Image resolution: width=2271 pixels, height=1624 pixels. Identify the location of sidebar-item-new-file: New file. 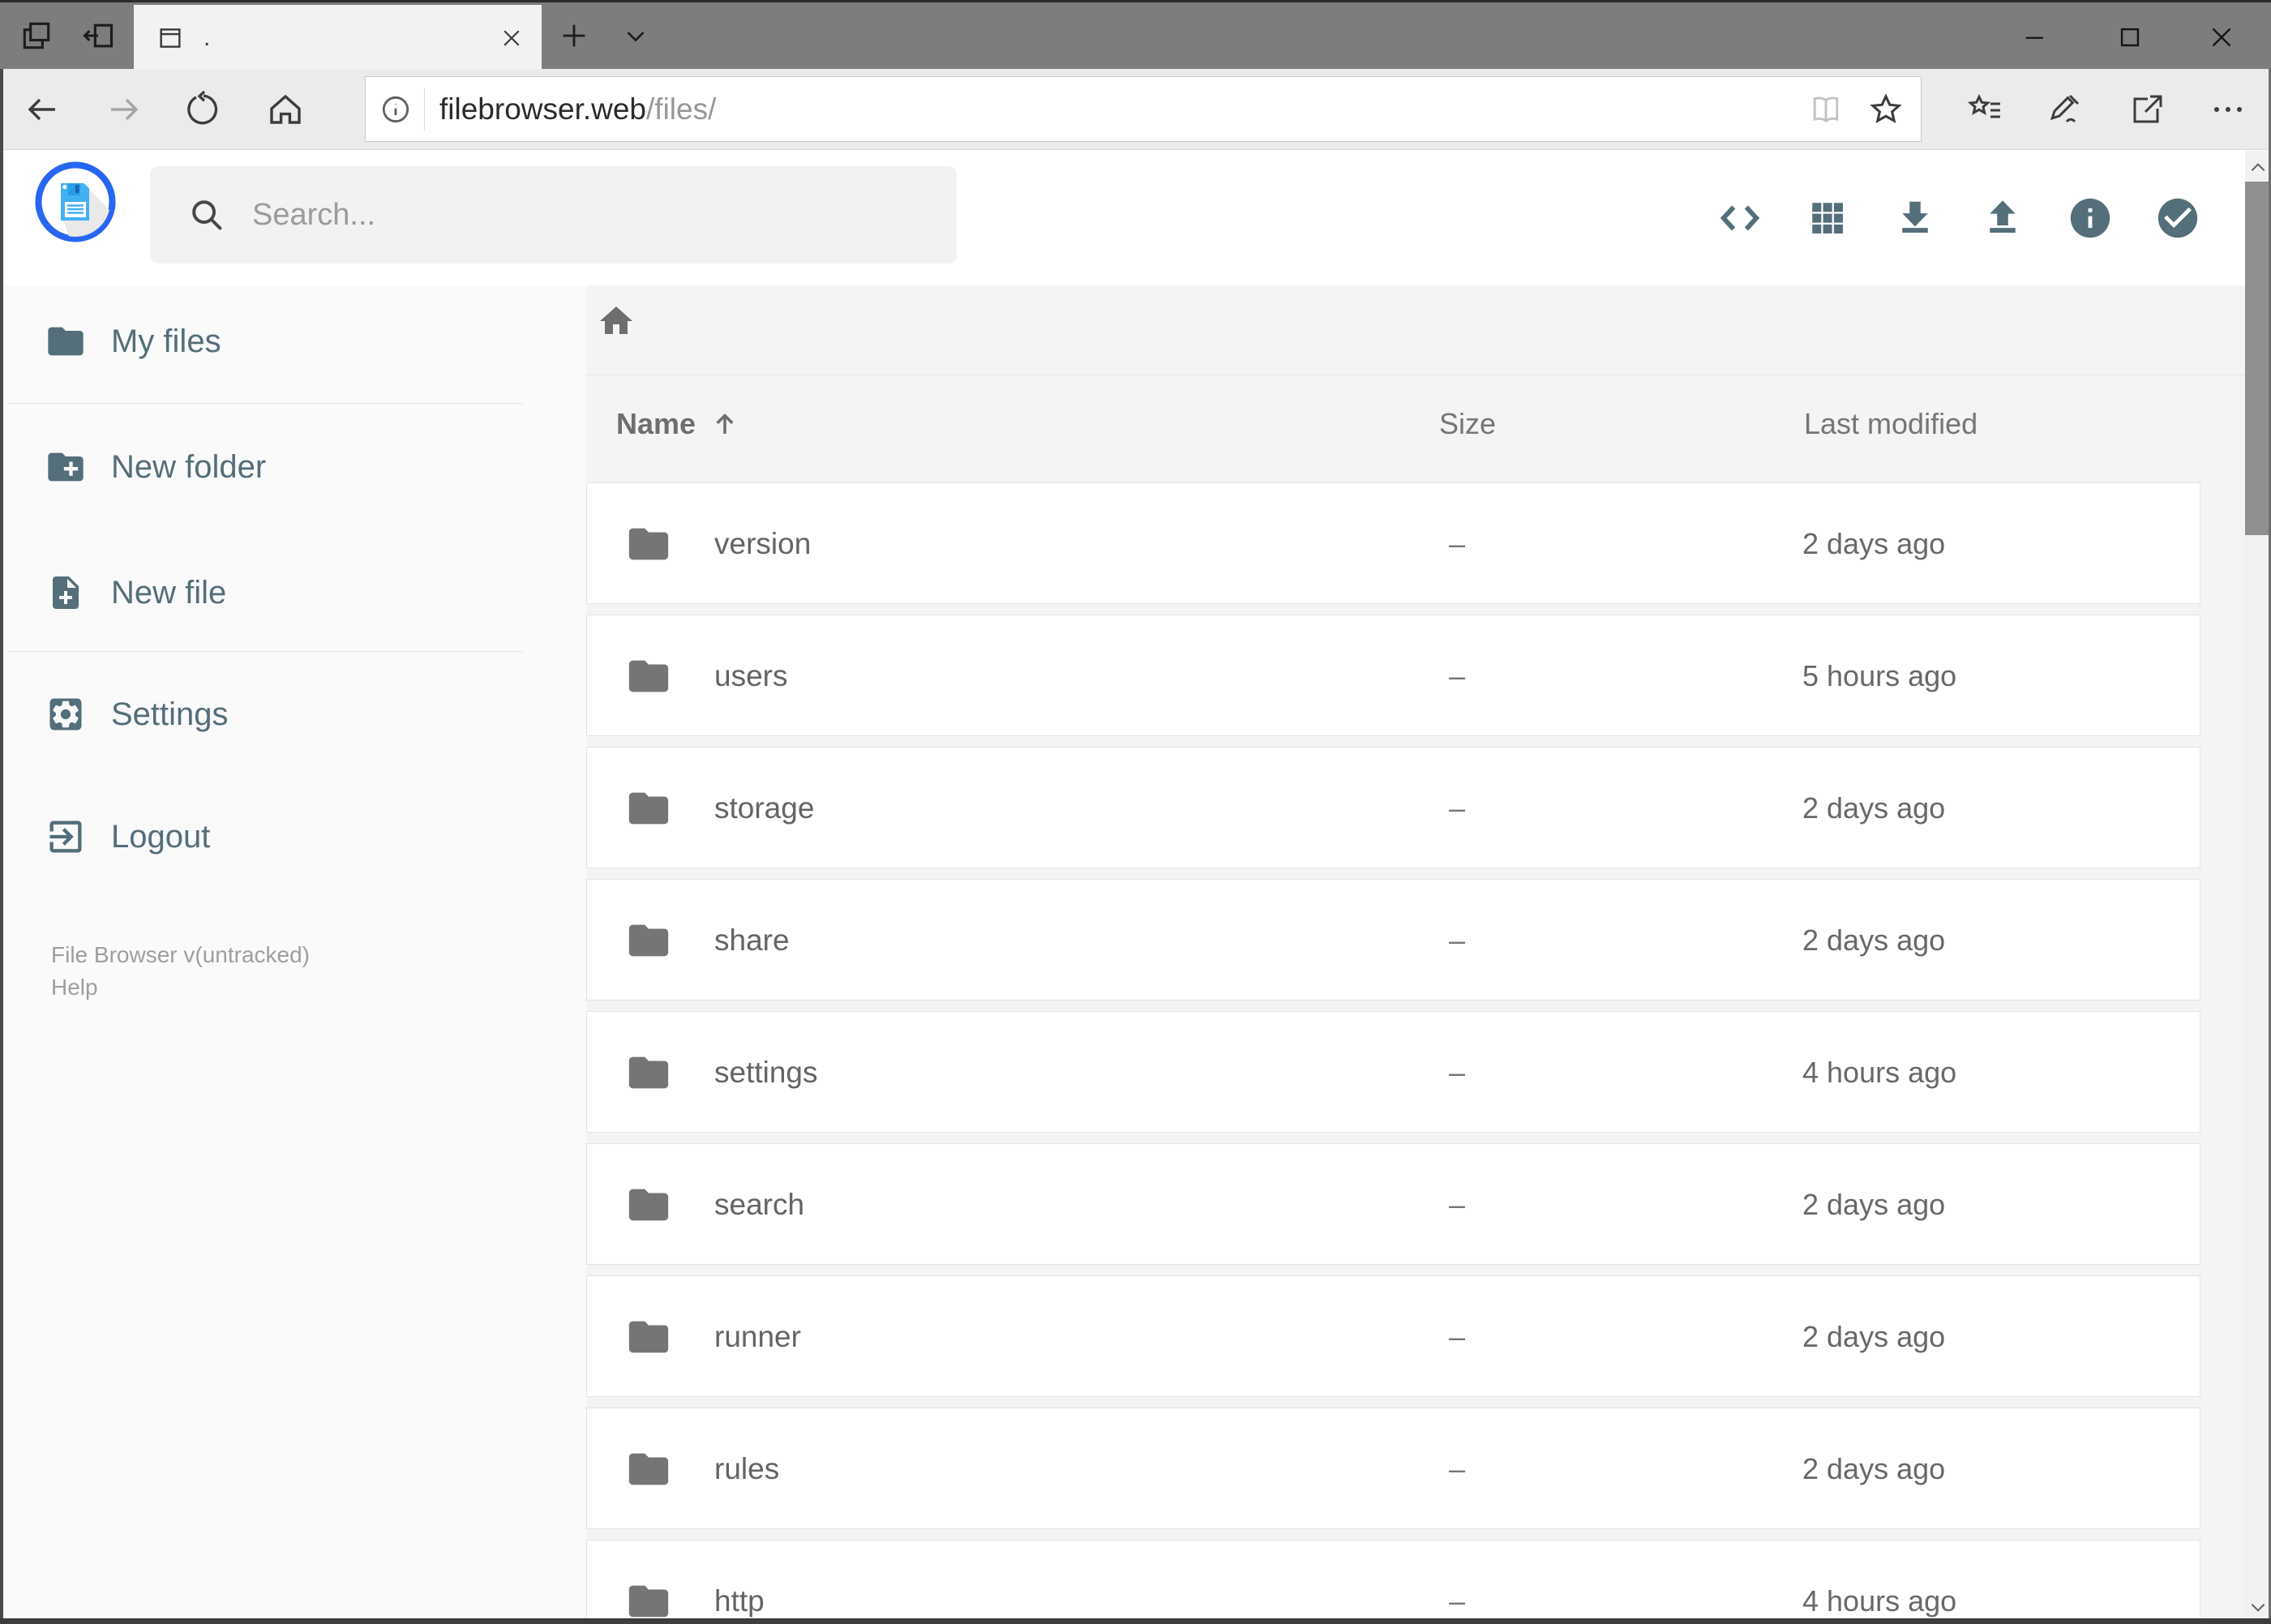
(293, 593).